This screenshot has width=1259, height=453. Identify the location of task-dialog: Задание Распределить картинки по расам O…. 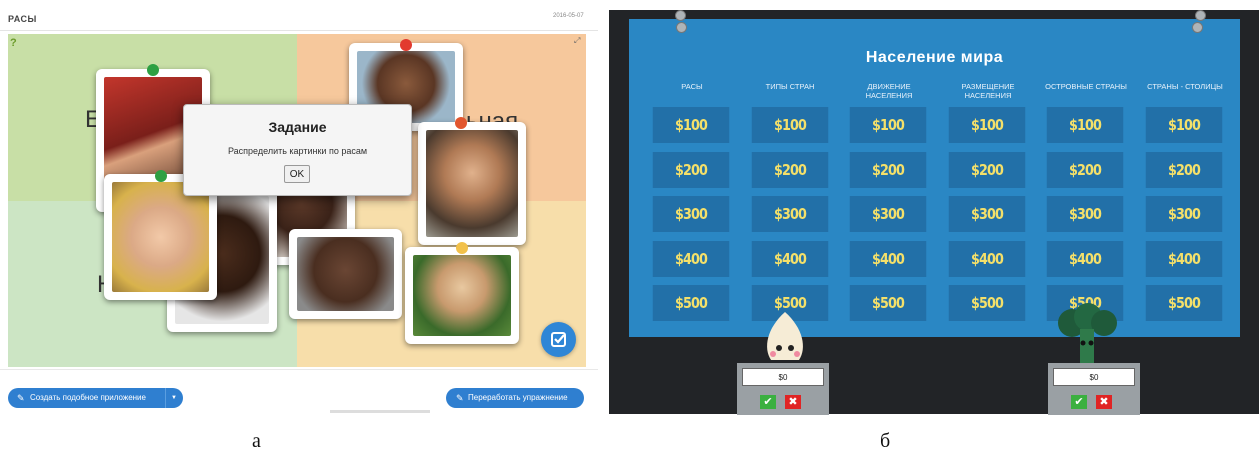
(297, 150).